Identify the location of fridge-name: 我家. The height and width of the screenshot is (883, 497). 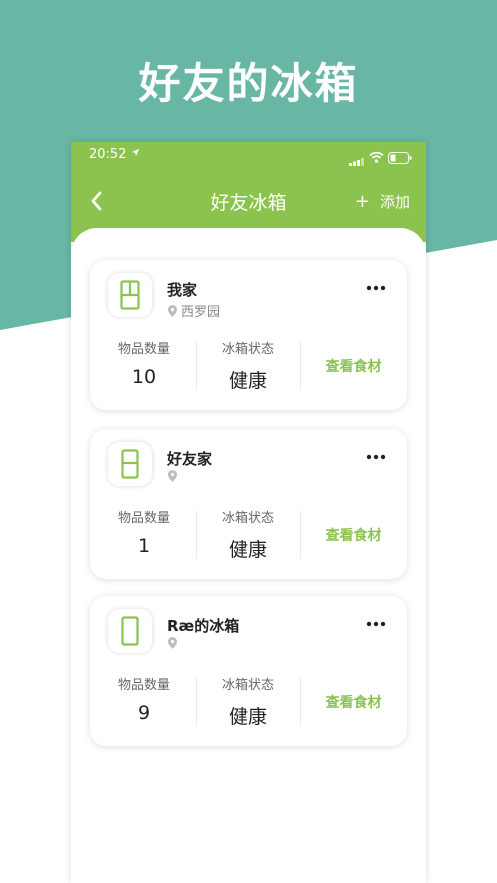
(182, 290).